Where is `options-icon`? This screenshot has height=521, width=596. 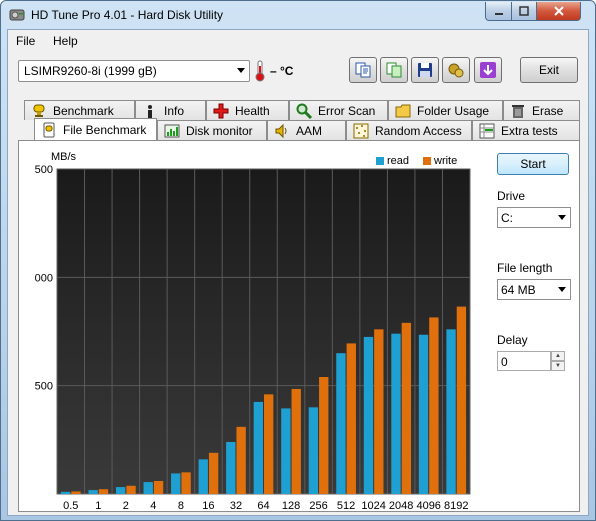
options-icon is located at coordinates (456, 70).